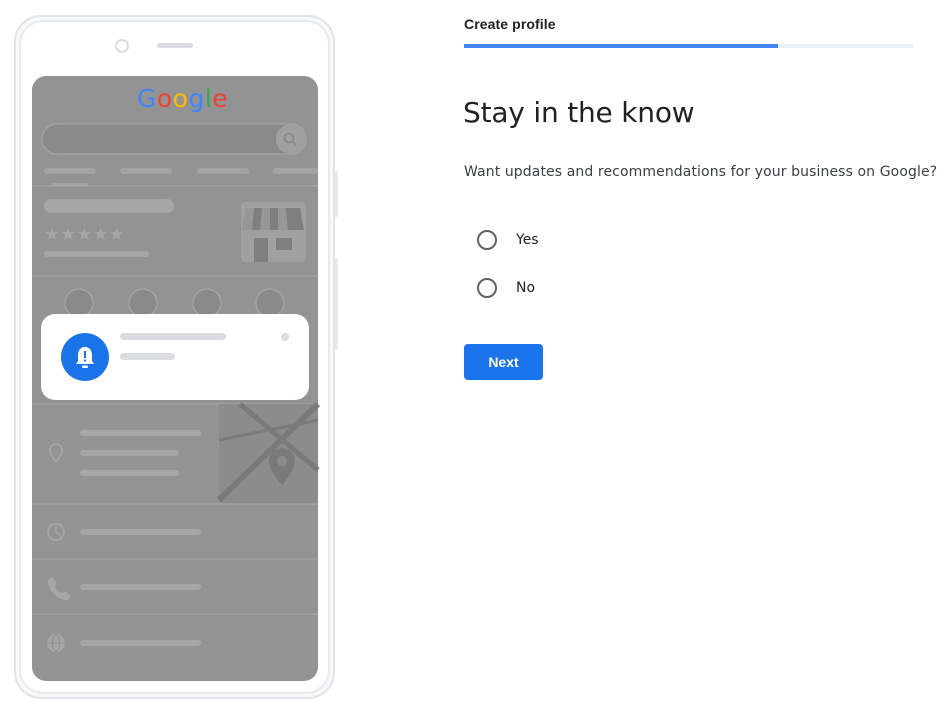  I want to click on notification-card, so click(175, 357).